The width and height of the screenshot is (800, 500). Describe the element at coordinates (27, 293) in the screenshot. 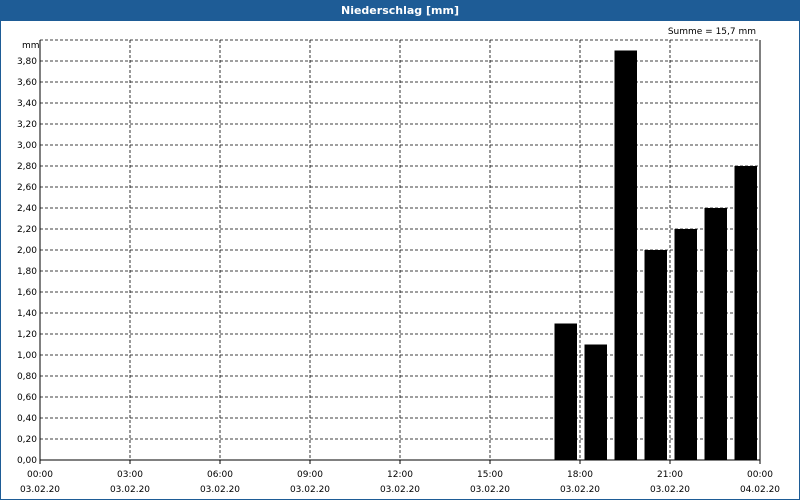

I see `y-tick-label: 1,60` at that location.